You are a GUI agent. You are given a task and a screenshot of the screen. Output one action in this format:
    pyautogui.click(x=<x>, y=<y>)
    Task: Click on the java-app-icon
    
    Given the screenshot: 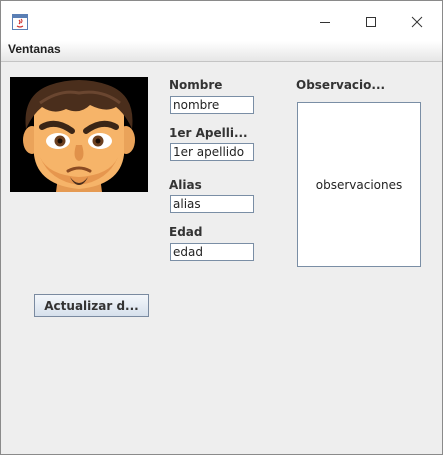 What is the action you would take?
    pyautogui.click(x=20, y=22)
    